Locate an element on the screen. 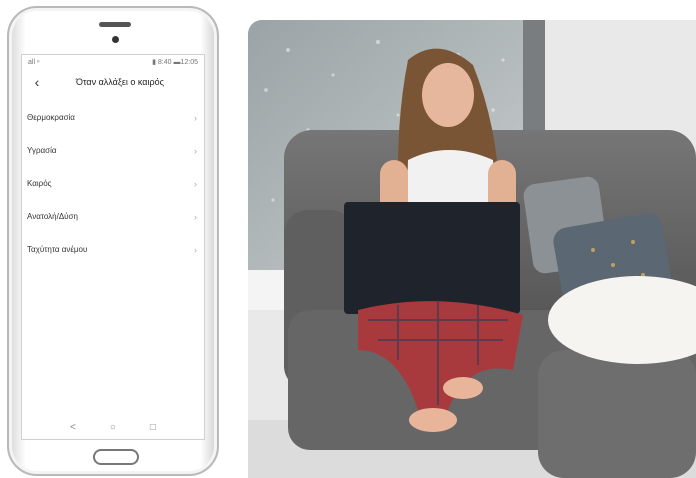 Image resolution: width=696 pixels, height=478 pixels. laptop is located at coordinates (432, 258).